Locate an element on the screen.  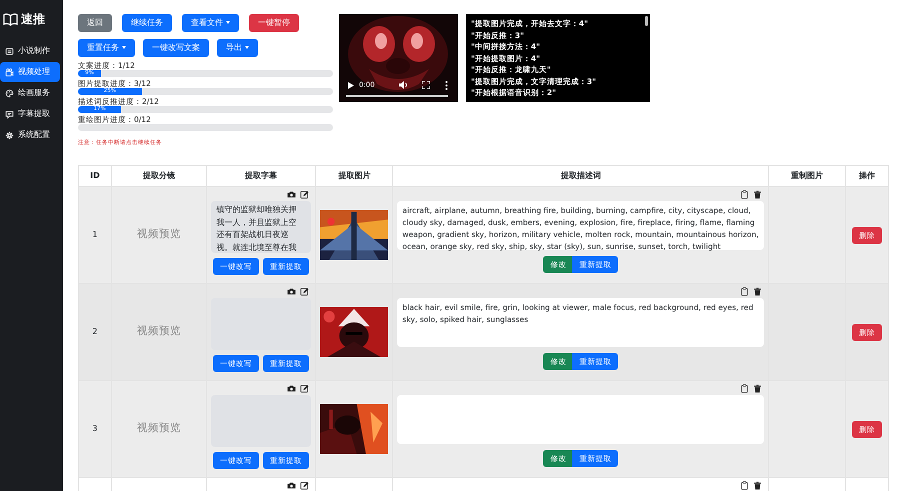
more-icon is located at coordinates (446, 85).